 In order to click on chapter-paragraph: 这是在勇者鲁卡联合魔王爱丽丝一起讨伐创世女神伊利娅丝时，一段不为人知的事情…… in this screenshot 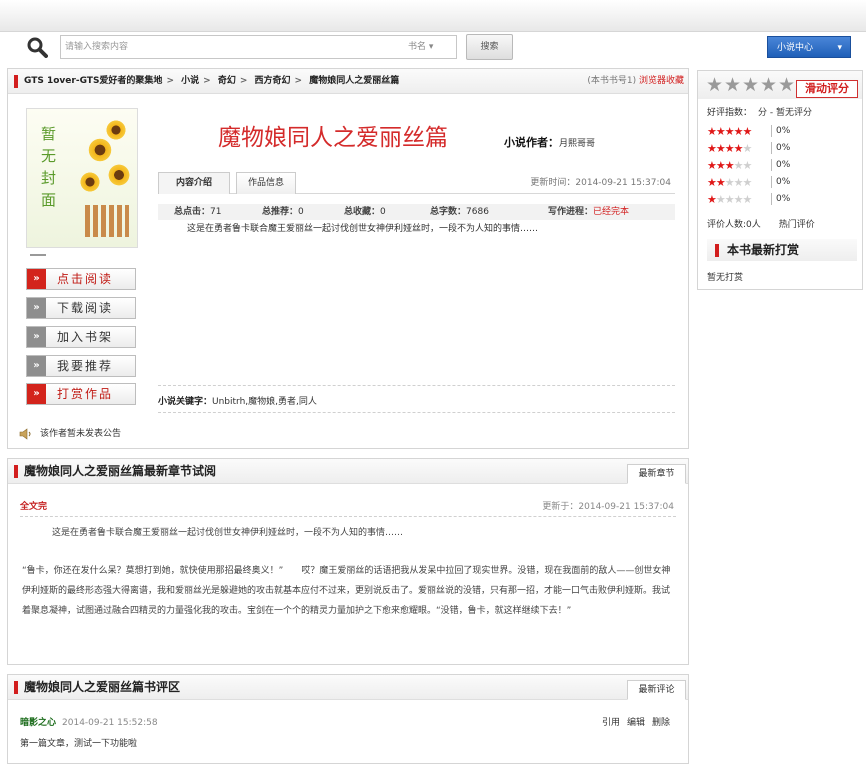, I will do `click(228, 533)`.